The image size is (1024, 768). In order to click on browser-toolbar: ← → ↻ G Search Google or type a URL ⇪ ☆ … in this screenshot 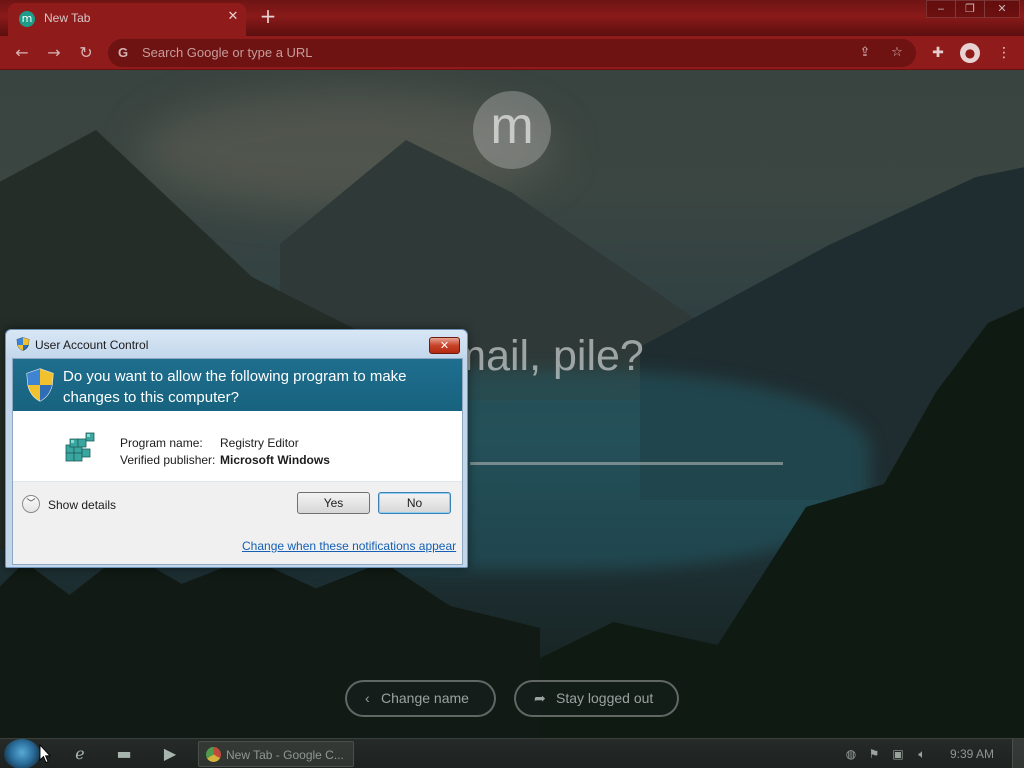, I will do `click(512, 53)`.